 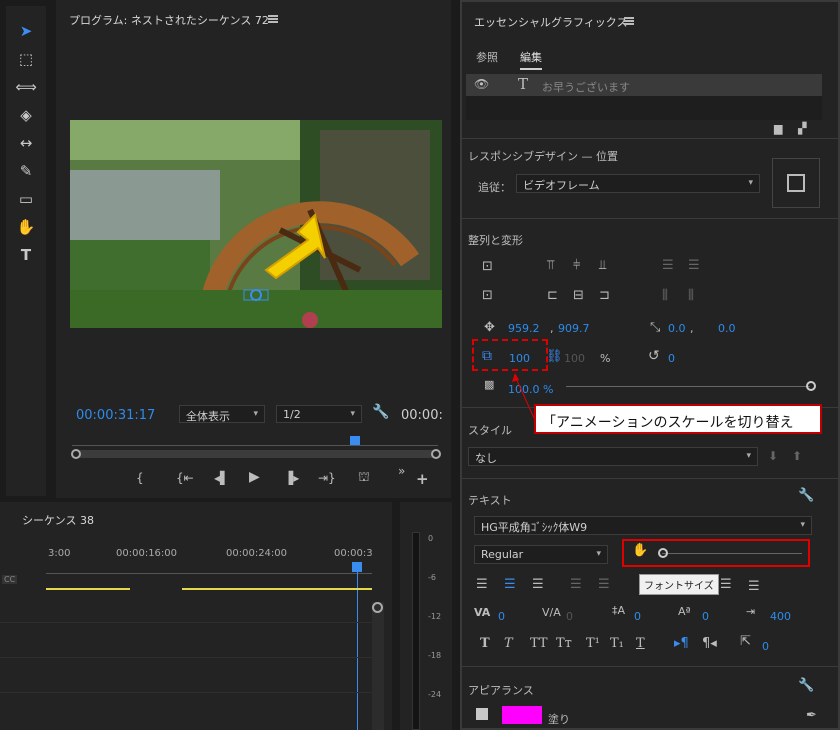 What do you see at coordinates (663, 553) in the screenshot?
I see `font-size-slider-handle` at bounding box center [663, 553].